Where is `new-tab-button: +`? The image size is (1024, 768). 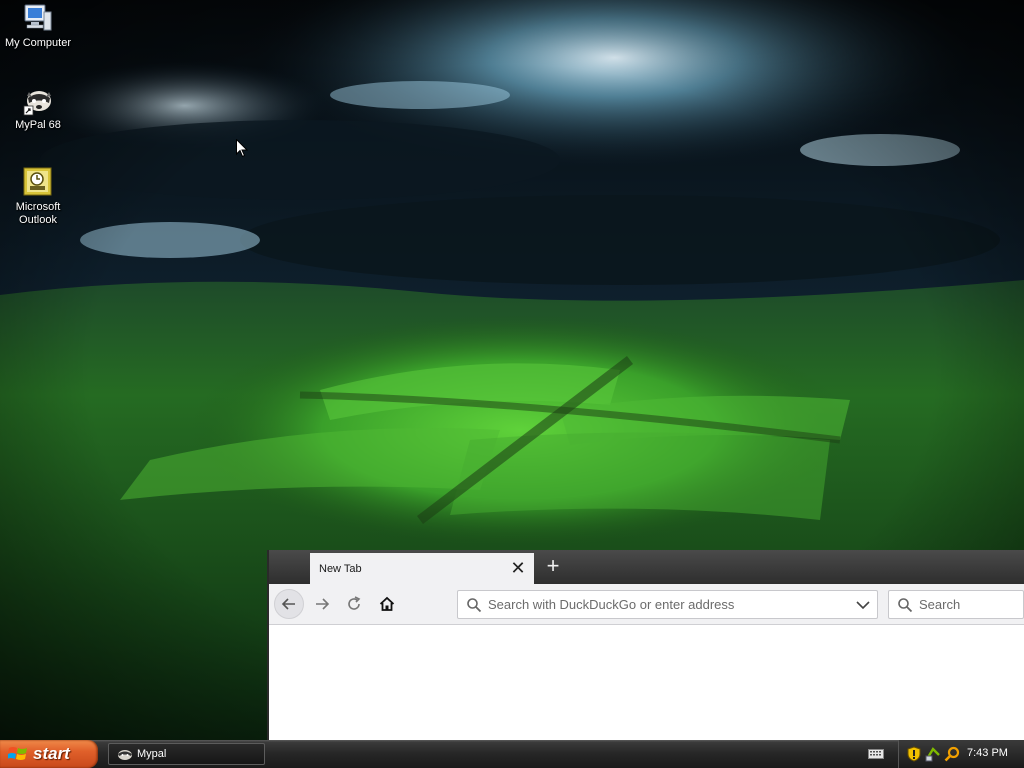
new-tab-button: + is located at coordinates (553, 566).